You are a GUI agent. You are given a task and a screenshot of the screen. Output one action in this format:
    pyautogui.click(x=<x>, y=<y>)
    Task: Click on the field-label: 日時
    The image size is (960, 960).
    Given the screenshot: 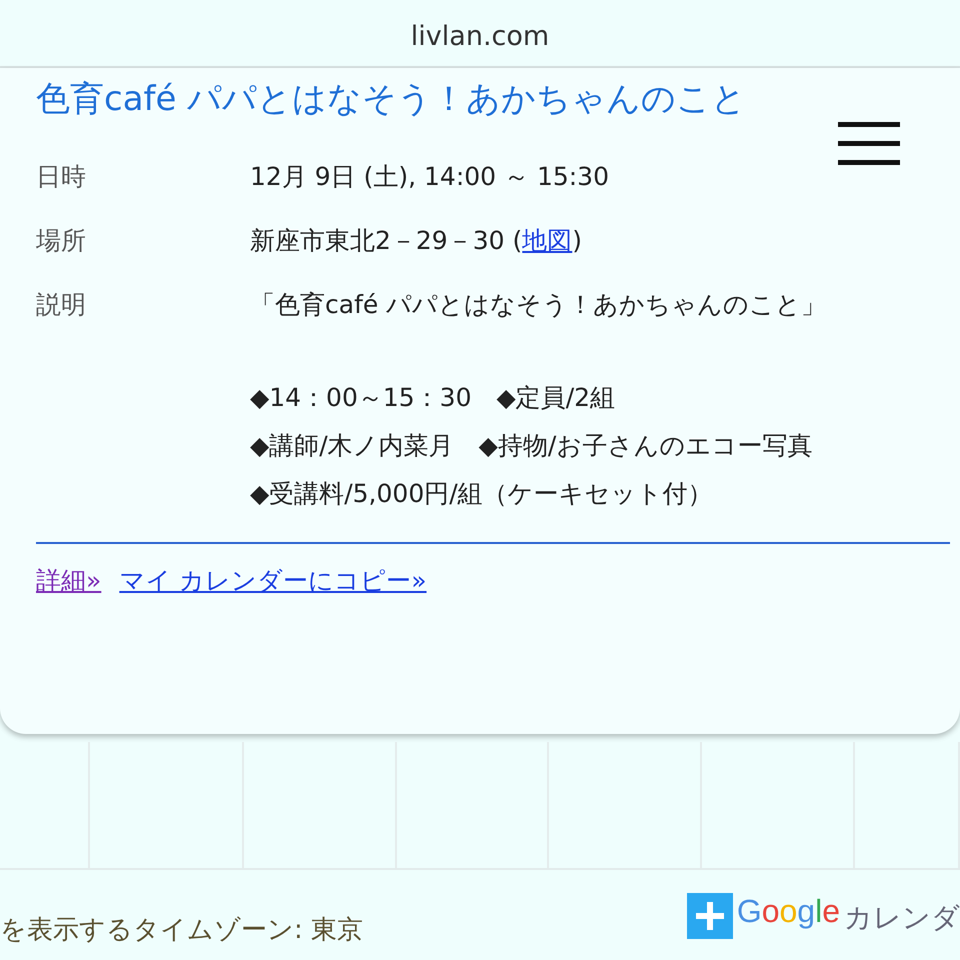 What is the action you would take?
    pyautogui.click(x=61, y=177)
    